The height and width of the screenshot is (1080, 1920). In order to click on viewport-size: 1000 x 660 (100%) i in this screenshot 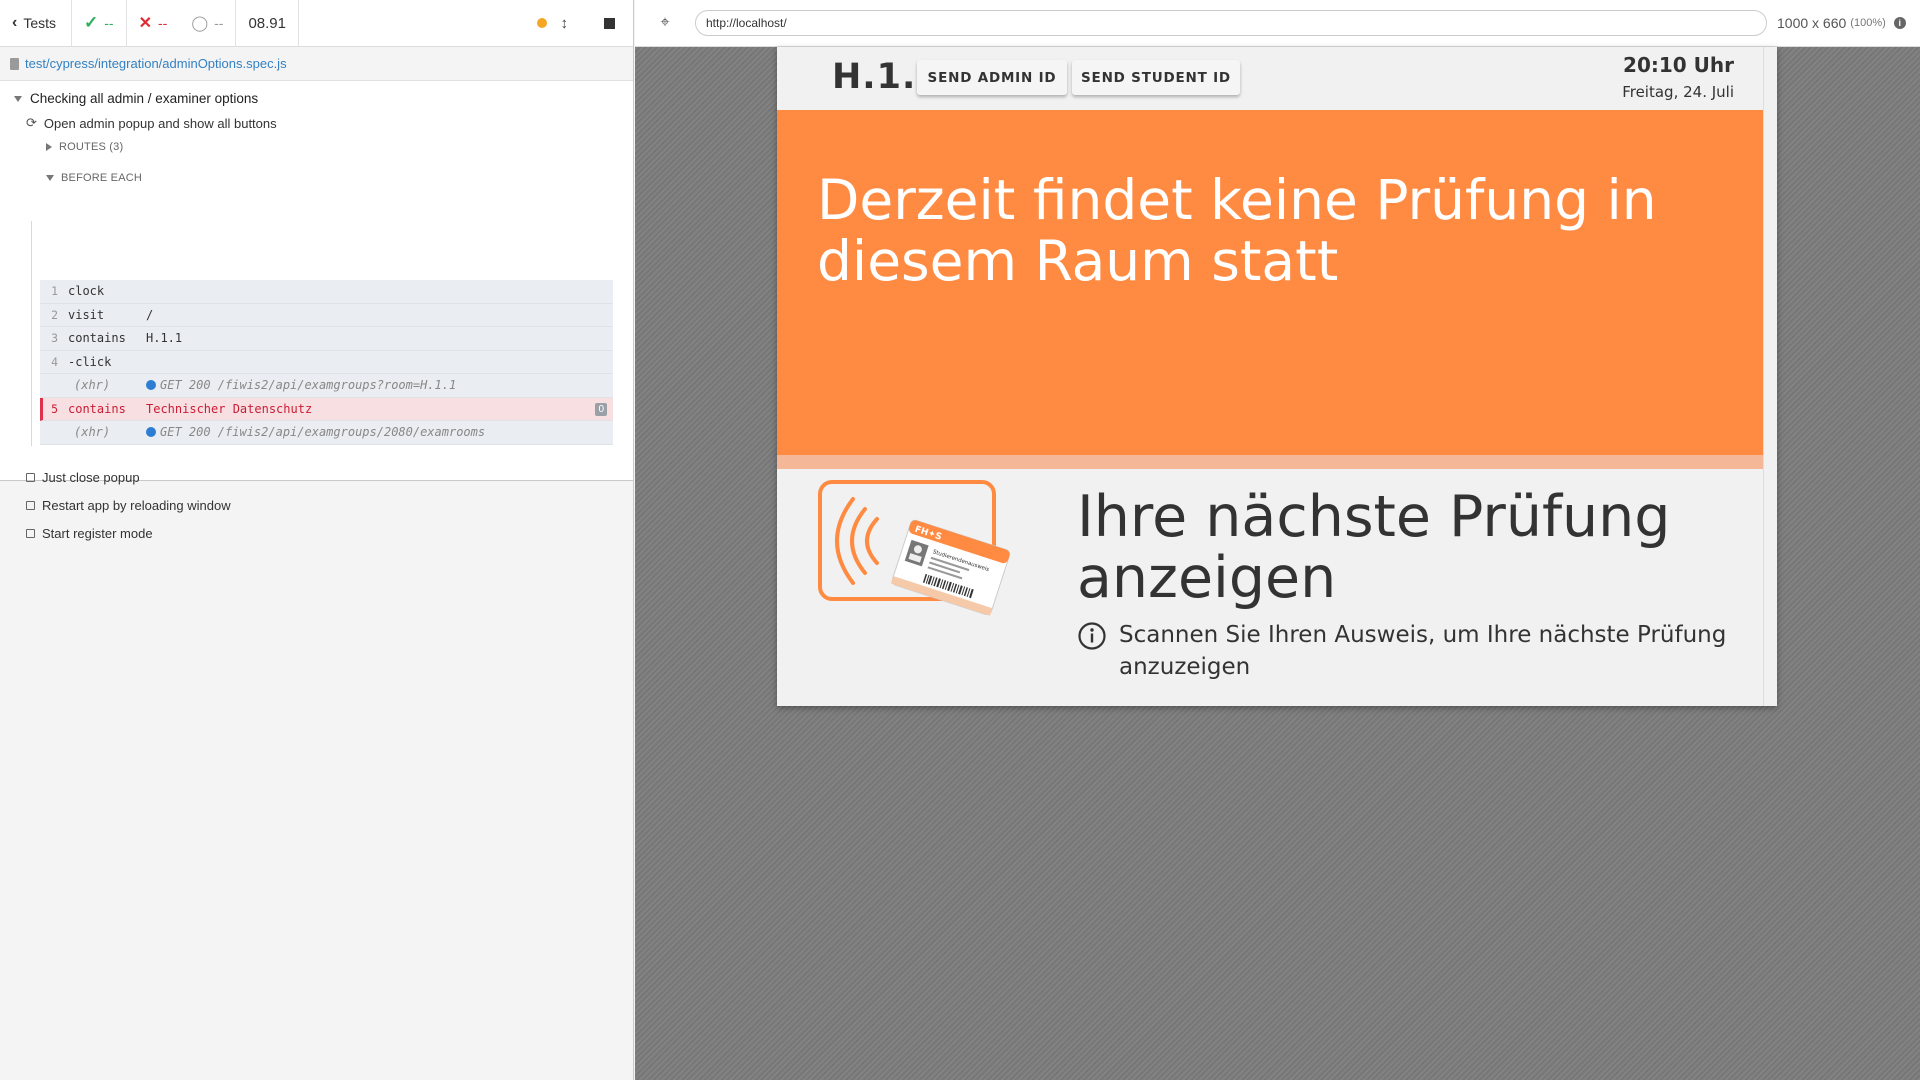, I will do `click(1841, 23)`.